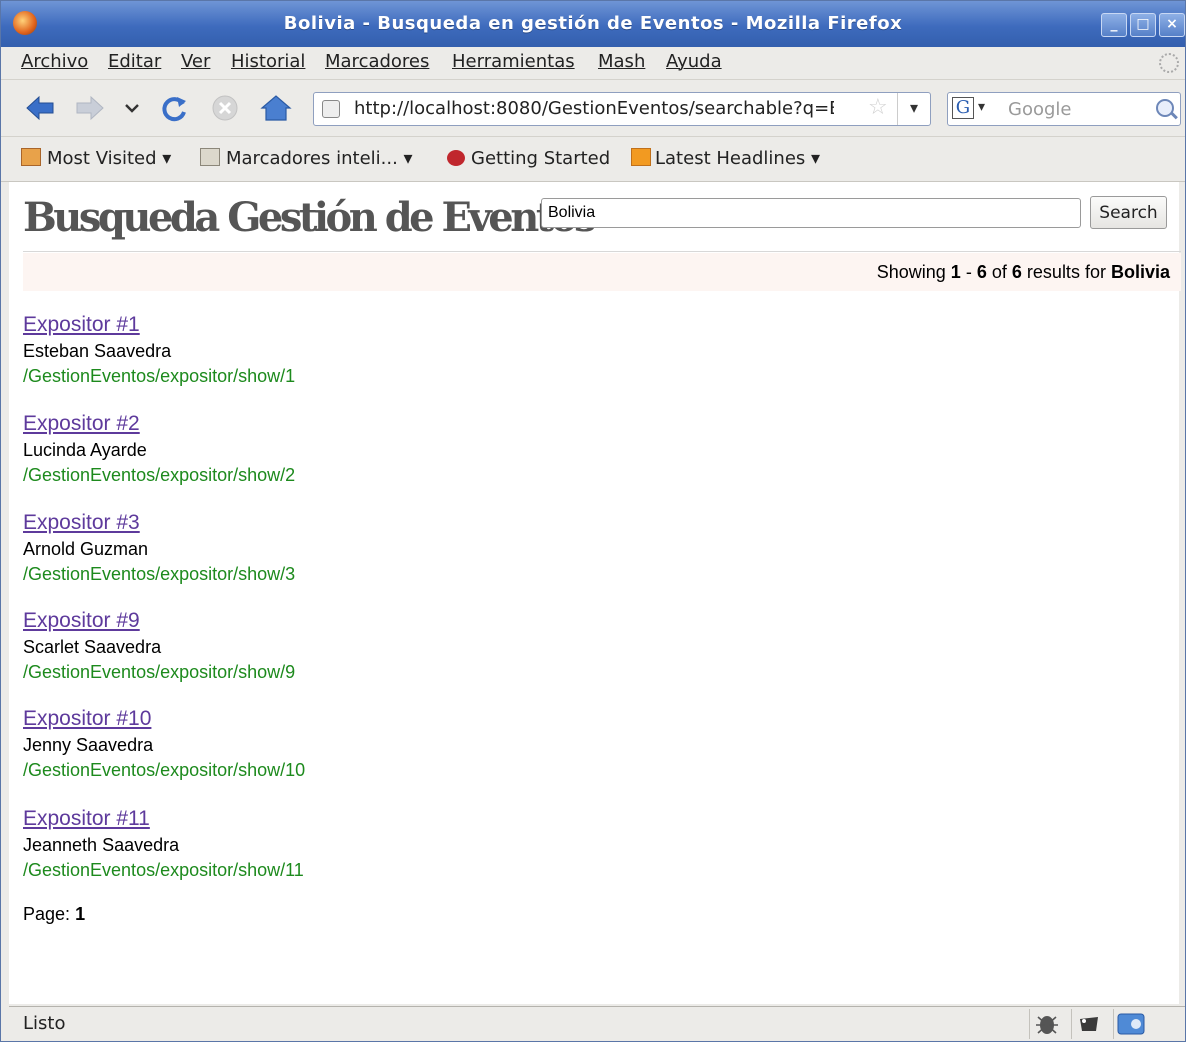 The image size is (1186, 1042). What do you see at coordinates (159, 574) in the screenshot?
I see `result-url: /GestionEventos/expositor/show/3` at bounding box center [159, 574].